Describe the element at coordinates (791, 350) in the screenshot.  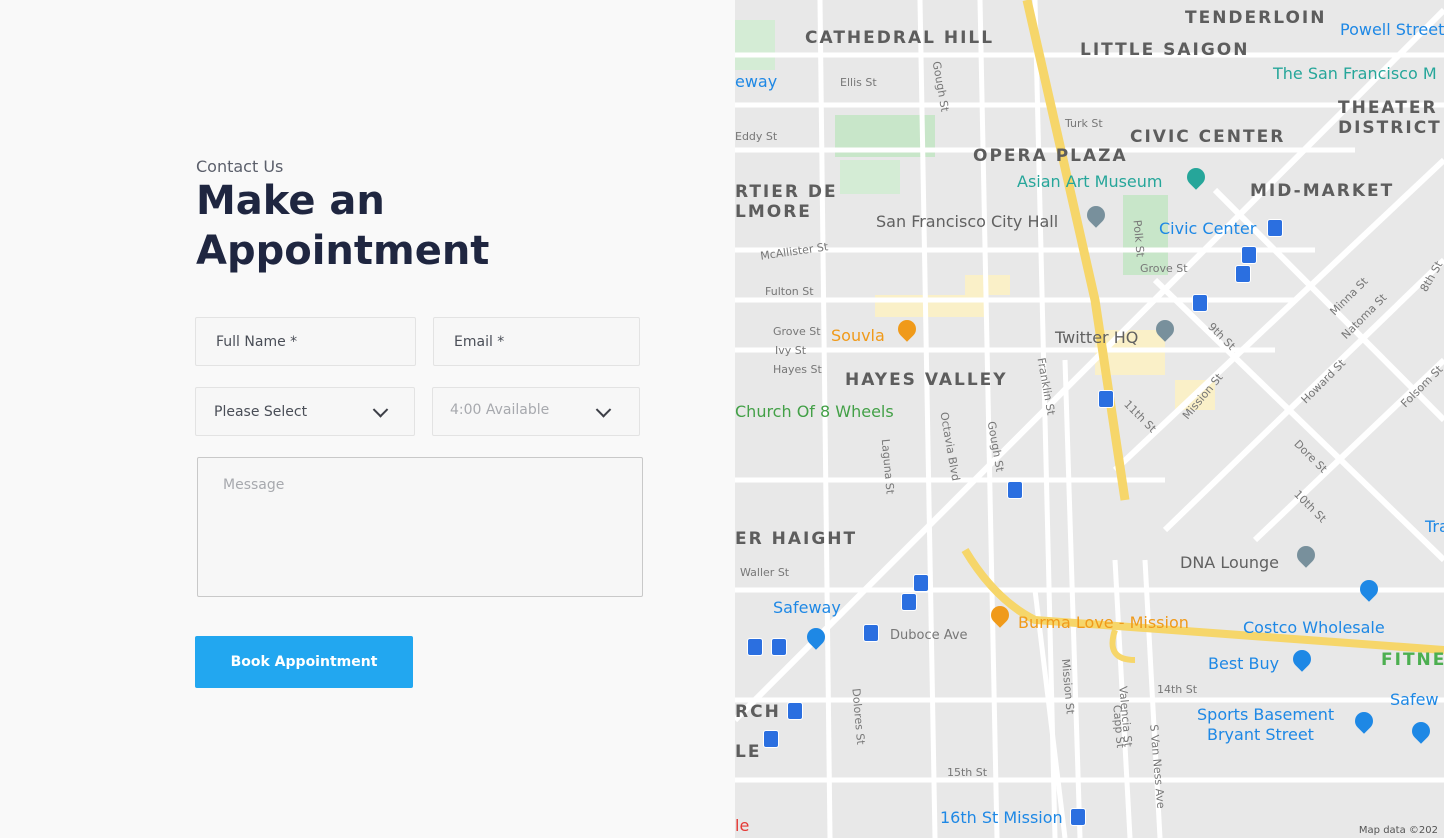
I see `street-label: Ivy St` at that location.